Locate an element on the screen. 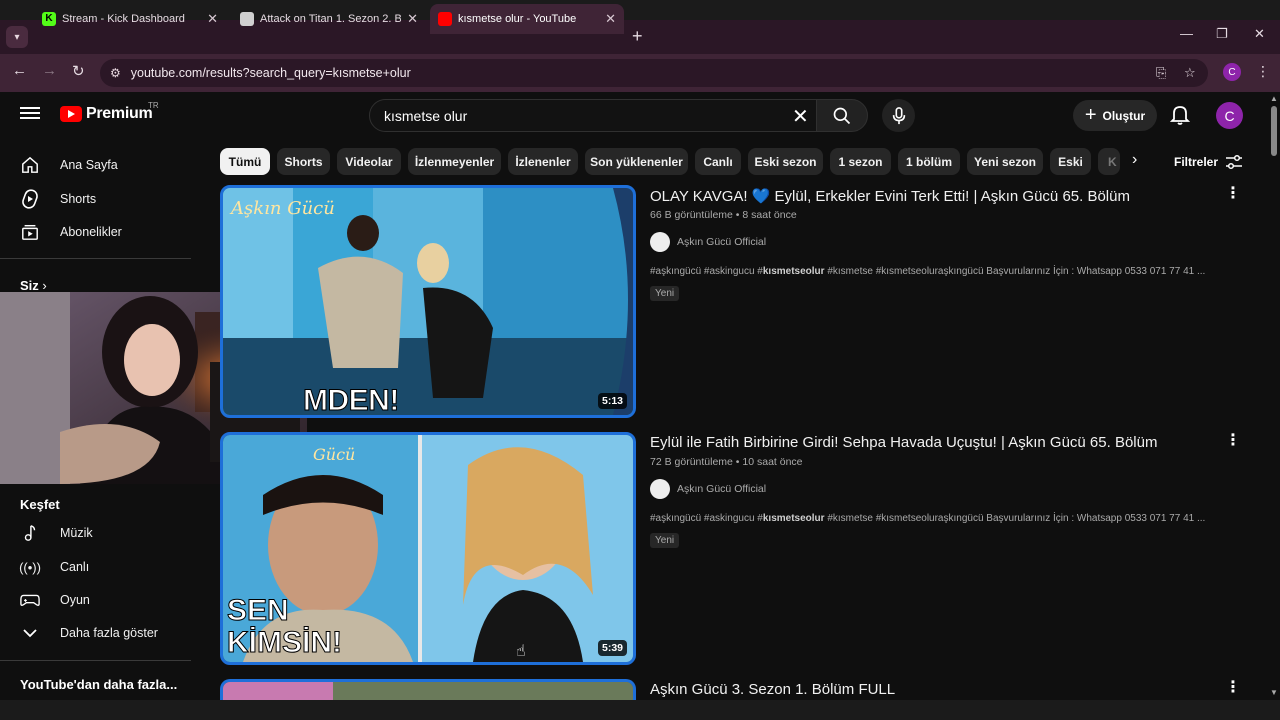 The width and height of the screenshot is (1280, 720). browser-profile-avatar: C is located at coordinates (1232, 72).